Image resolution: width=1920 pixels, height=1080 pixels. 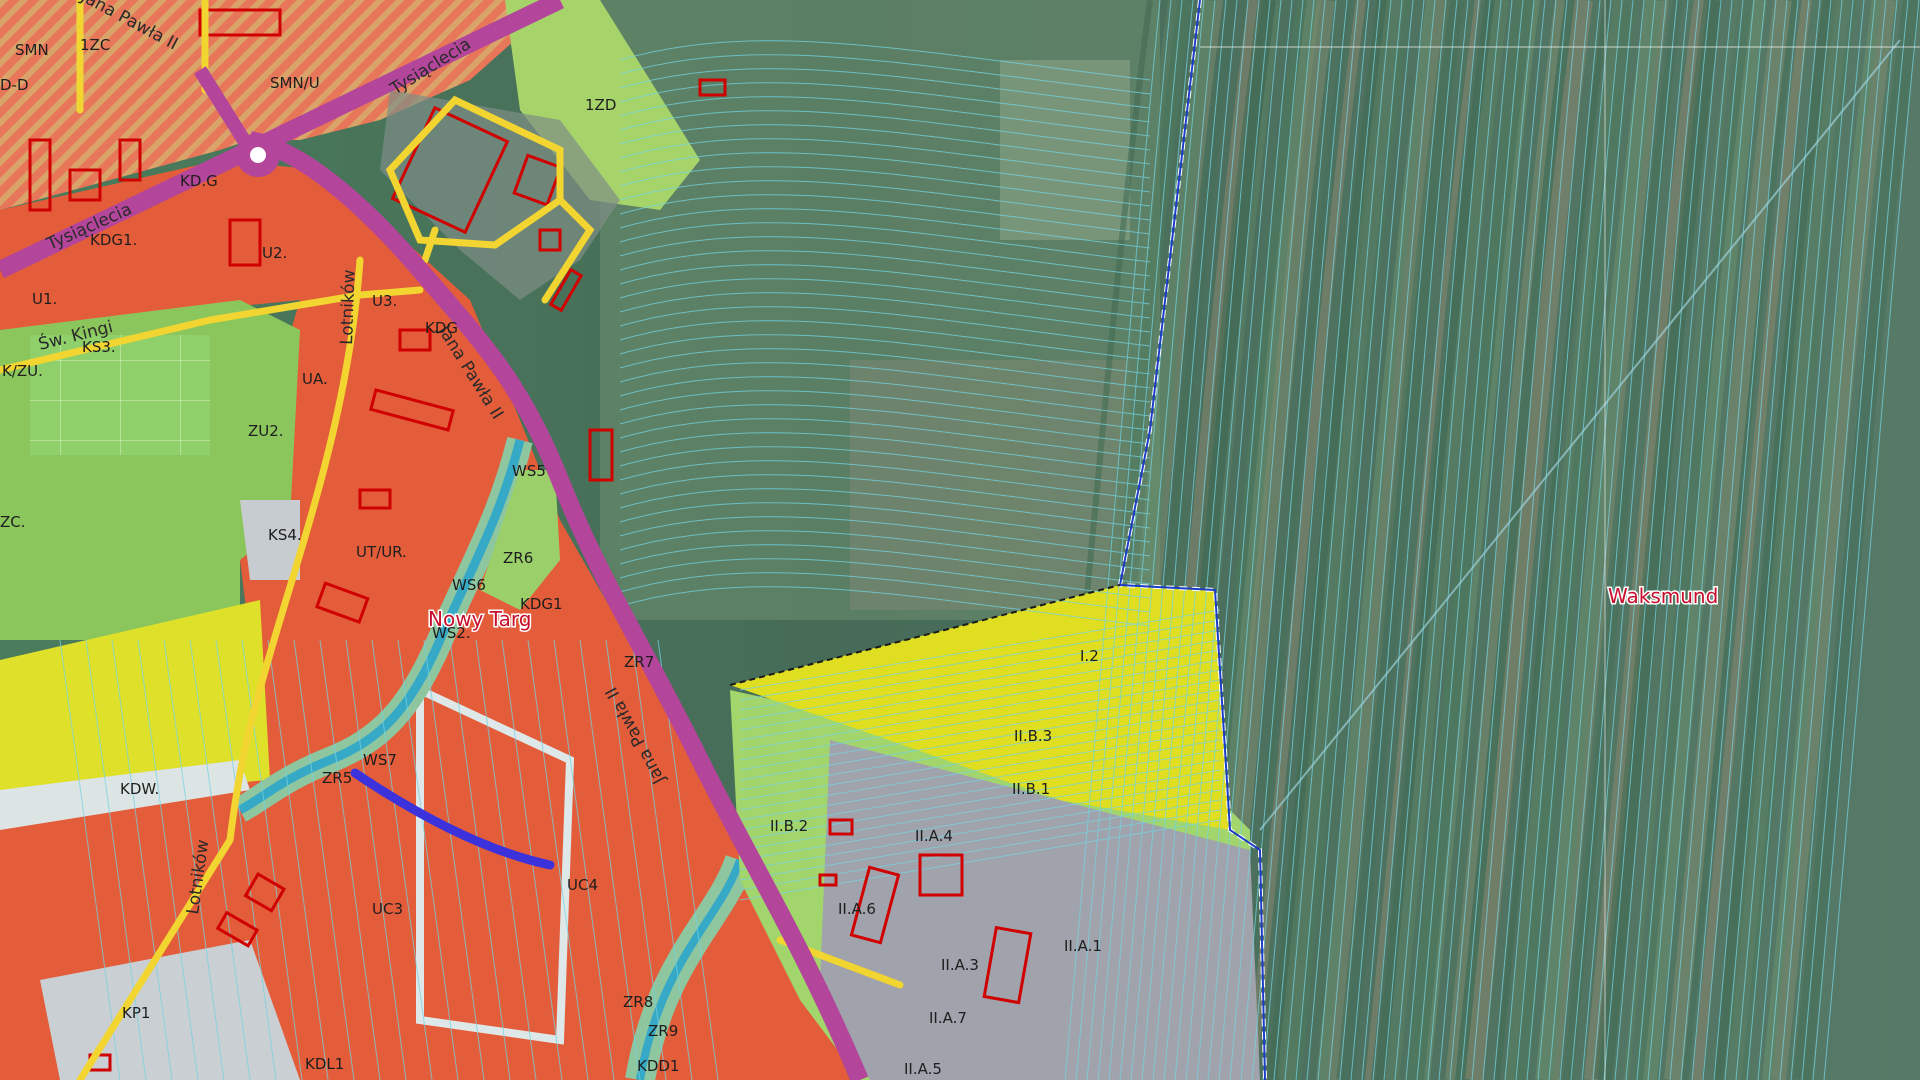 What do you see at coordinates (960, 965) in the screenshot?
I see `zone-label: II.A.3` at bounding box center [960, 965].